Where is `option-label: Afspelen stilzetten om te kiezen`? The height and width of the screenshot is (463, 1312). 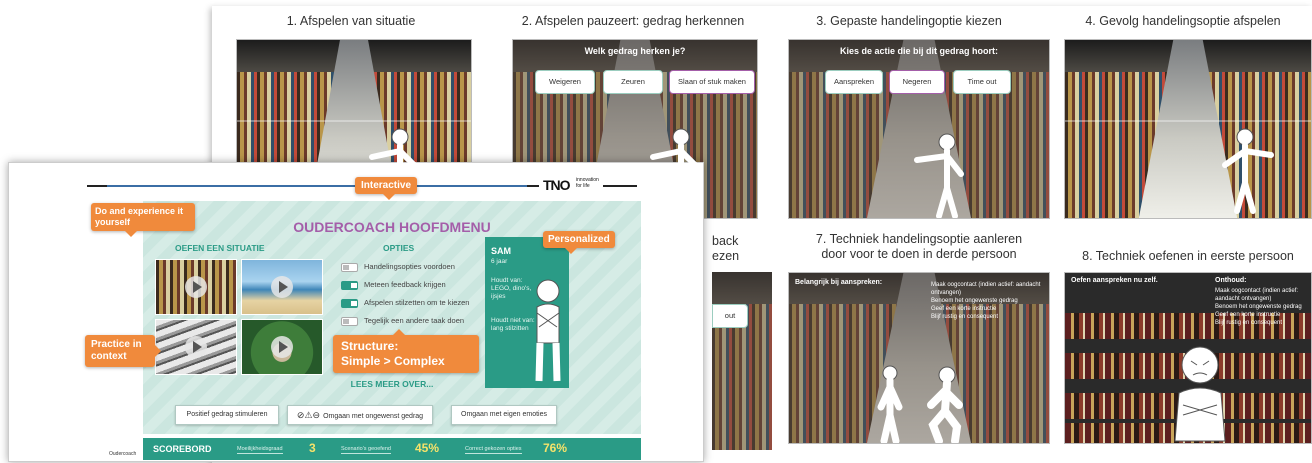
option-label: Afspelen stilzetten om te kiezen is located at coordinates (417, 302).